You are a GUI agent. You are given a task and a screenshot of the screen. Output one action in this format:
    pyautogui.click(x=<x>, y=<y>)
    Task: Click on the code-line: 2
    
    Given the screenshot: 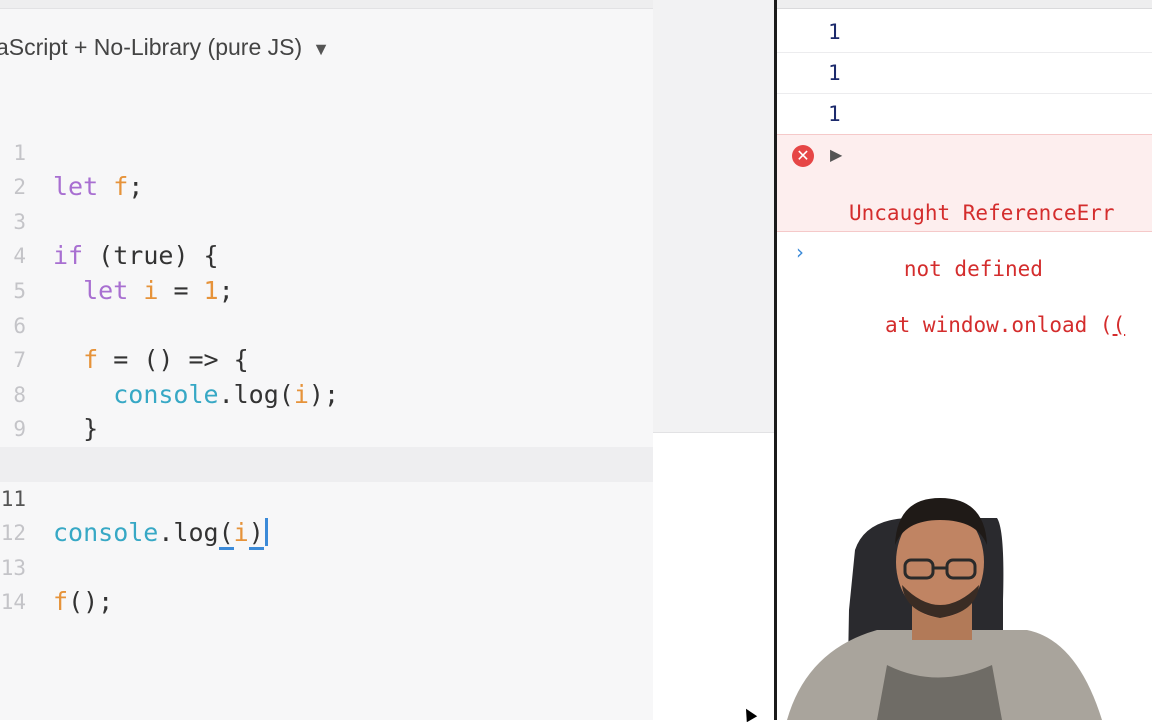 What is the action you would take?
    pyautogui.click(x=326, y=167)
    